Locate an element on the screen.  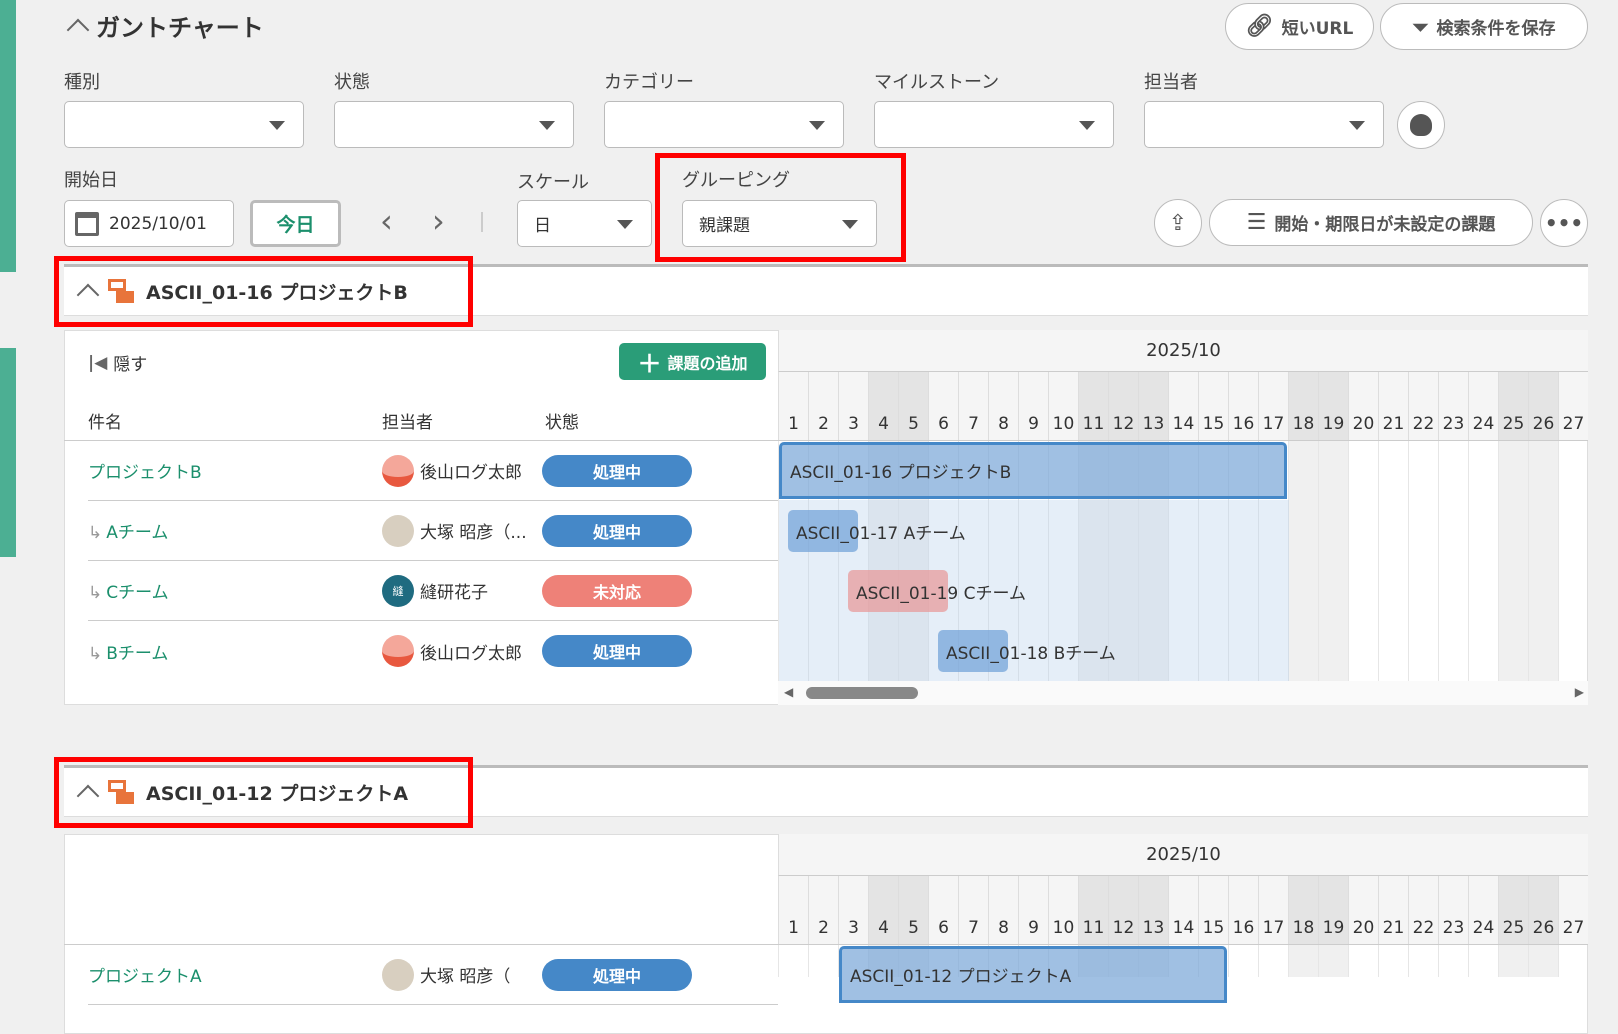
add-issue-button: ＋課題の追加 is located at coordinates (692, 361).